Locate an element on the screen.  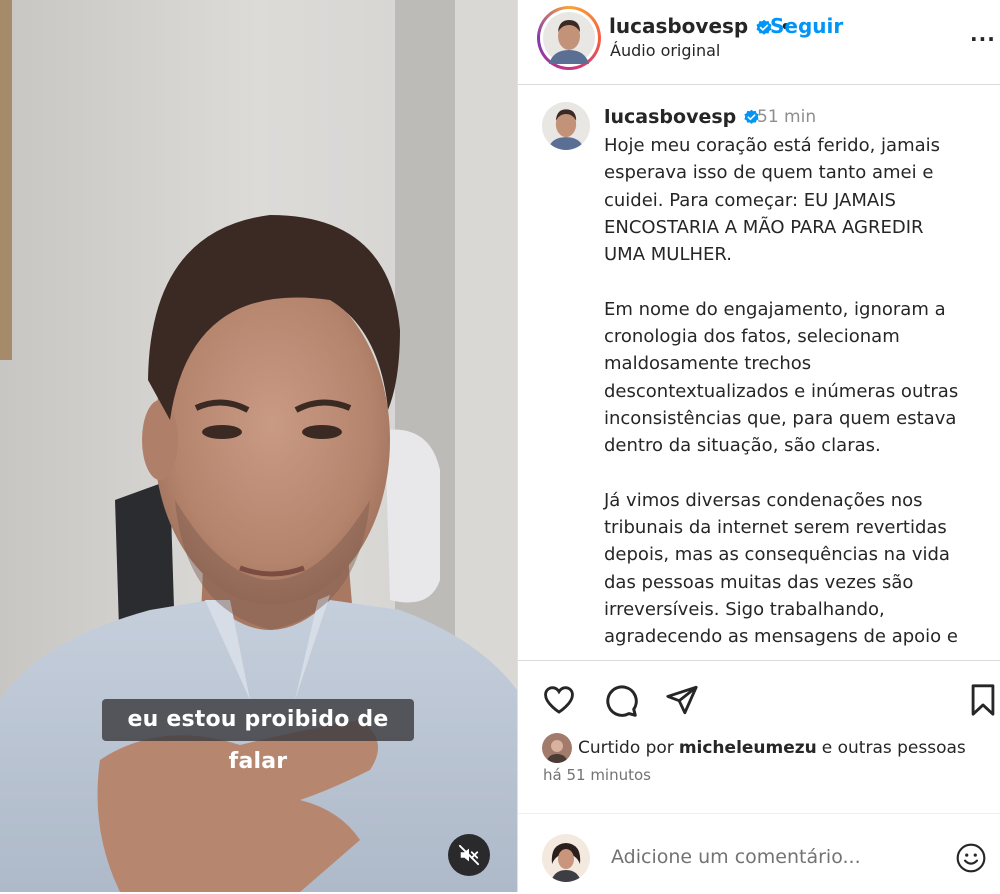
caption-username: lucasbovesp is located at coordinates (670, 117).